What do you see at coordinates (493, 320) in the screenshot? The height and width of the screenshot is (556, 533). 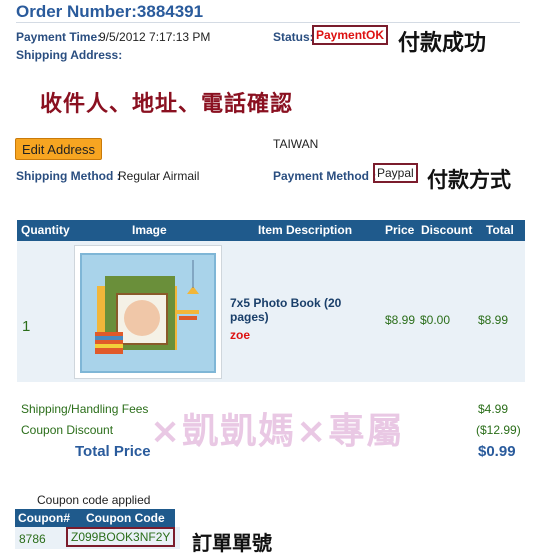 I see `item-total: $8.99` at bounding box center [493, 320].